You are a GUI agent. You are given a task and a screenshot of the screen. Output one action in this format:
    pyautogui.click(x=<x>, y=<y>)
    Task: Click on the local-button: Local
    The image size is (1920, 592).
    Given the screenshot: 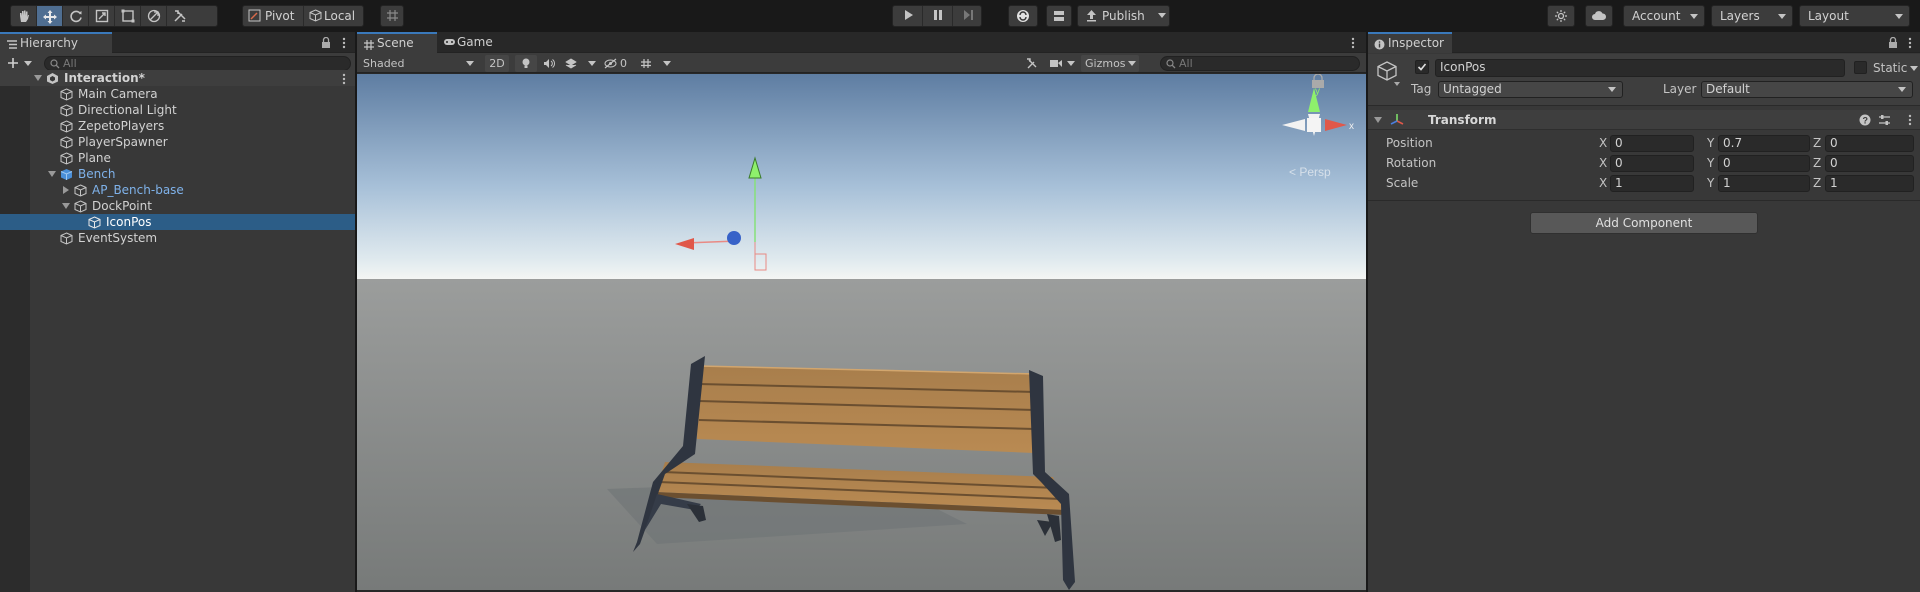 What is the action you would take?
    pyautogui.click(x=334, y=16)
    